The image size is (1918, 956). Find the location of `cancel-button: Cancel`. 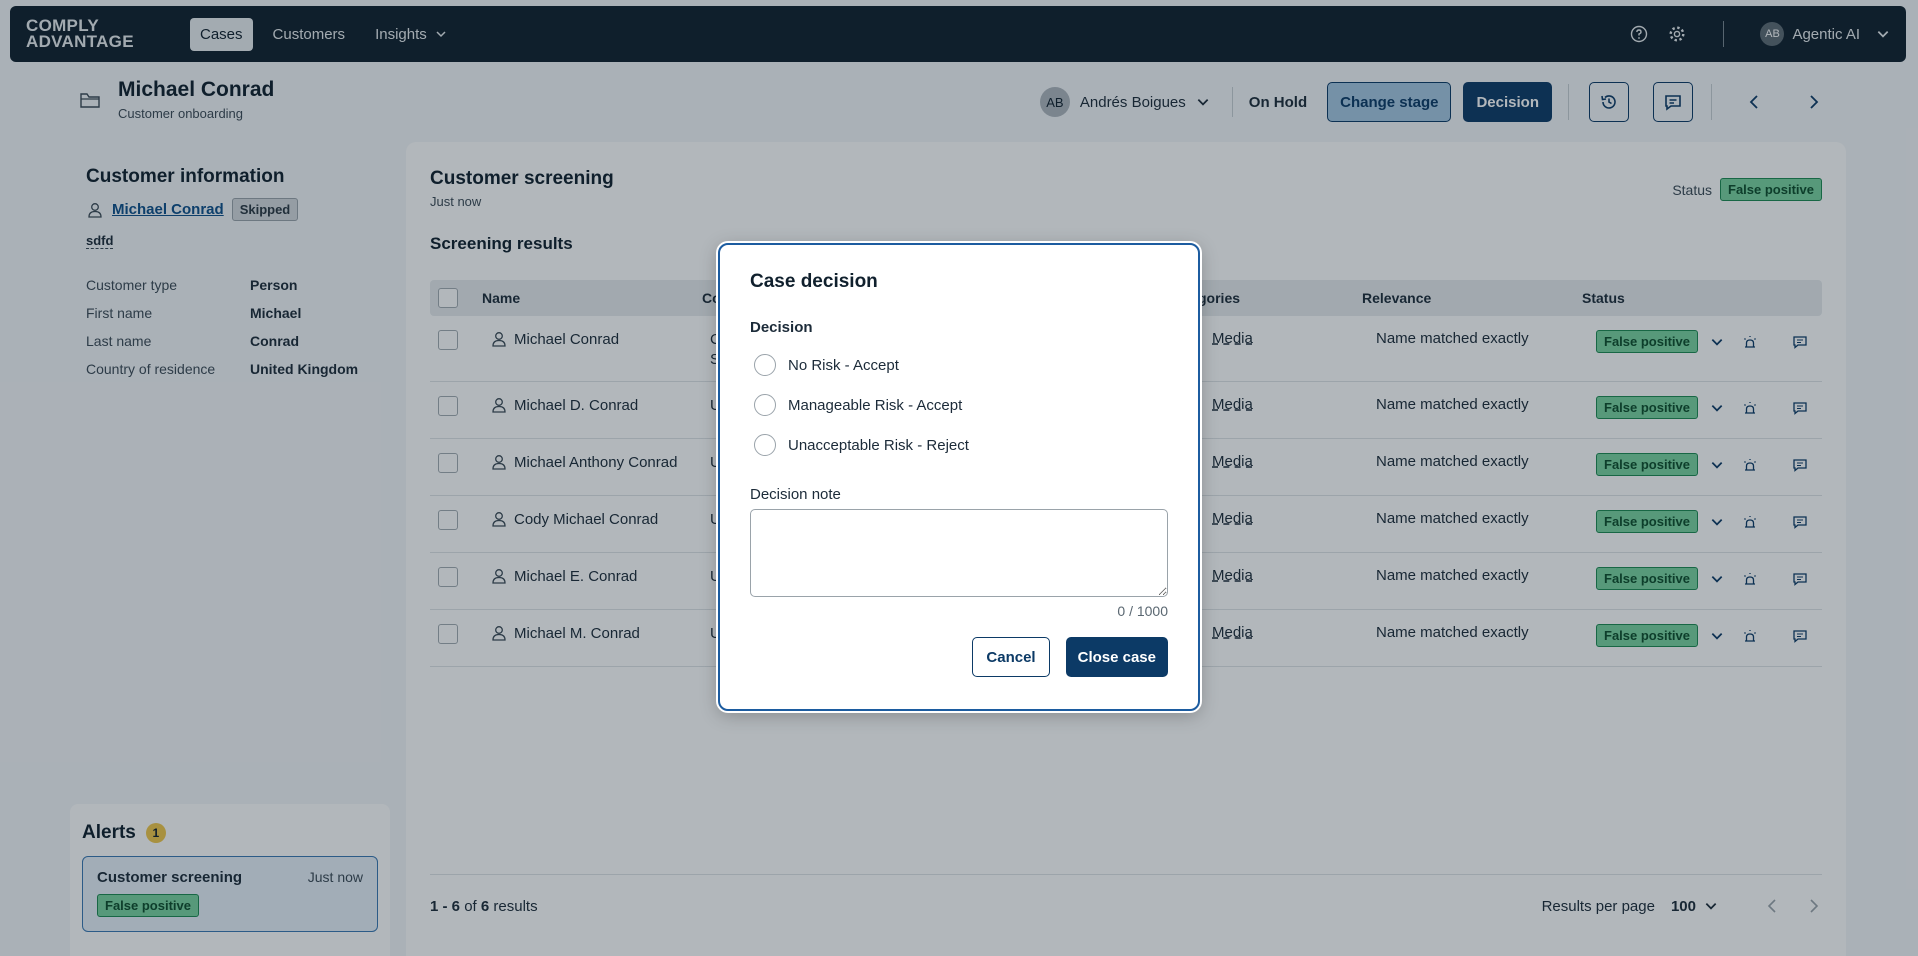

cancel-button: Cancel is located at coordinates (1011, 657).